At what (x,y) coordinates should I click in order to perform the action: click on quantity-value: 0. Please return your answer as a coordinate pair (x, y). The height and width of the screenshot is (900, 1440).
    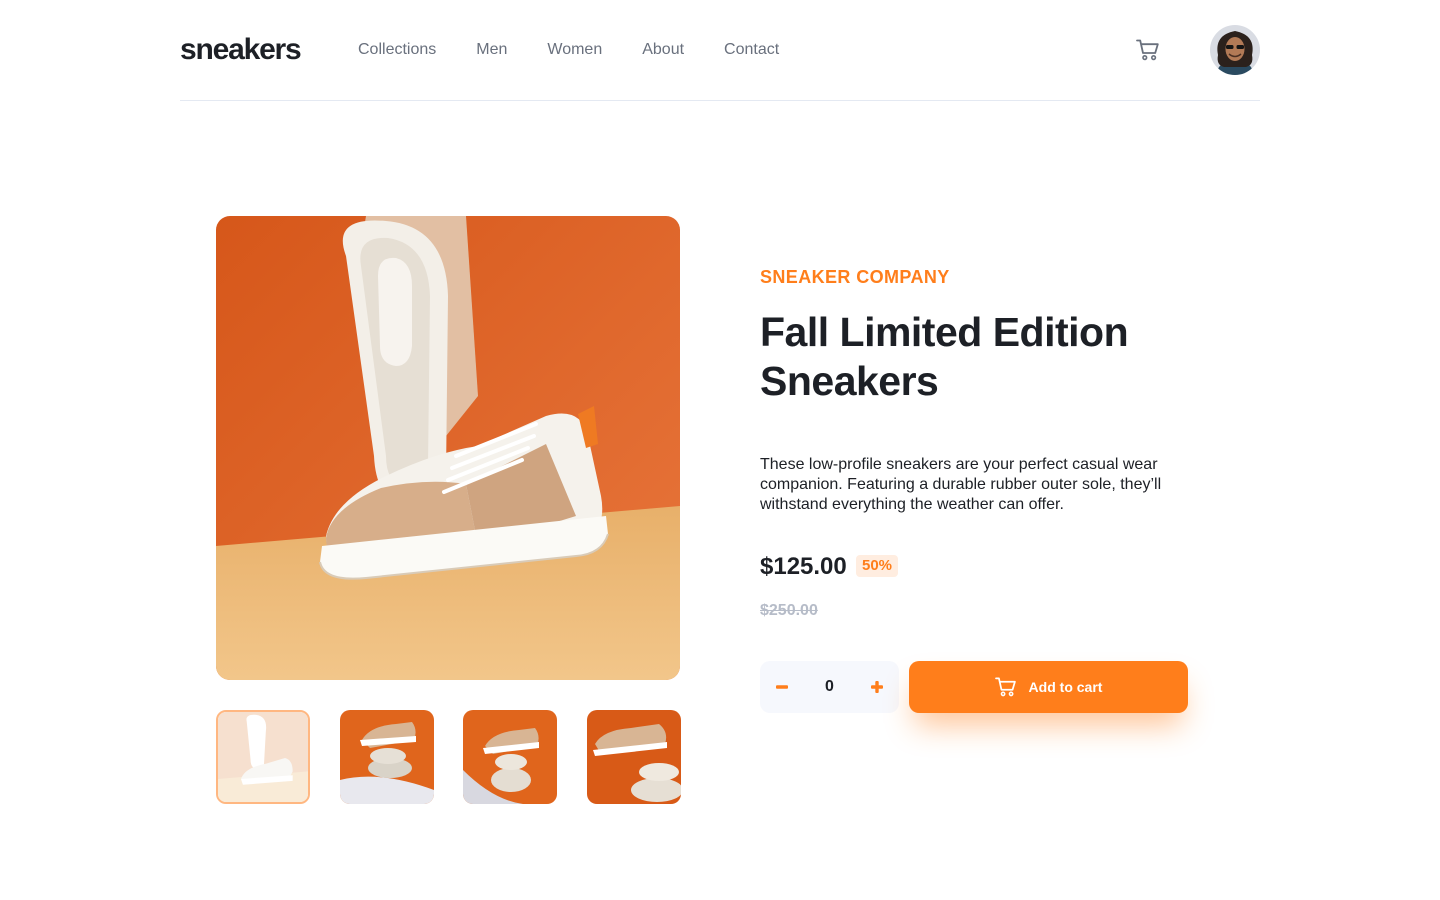
    Looking at the image, I should click on (829, 687).